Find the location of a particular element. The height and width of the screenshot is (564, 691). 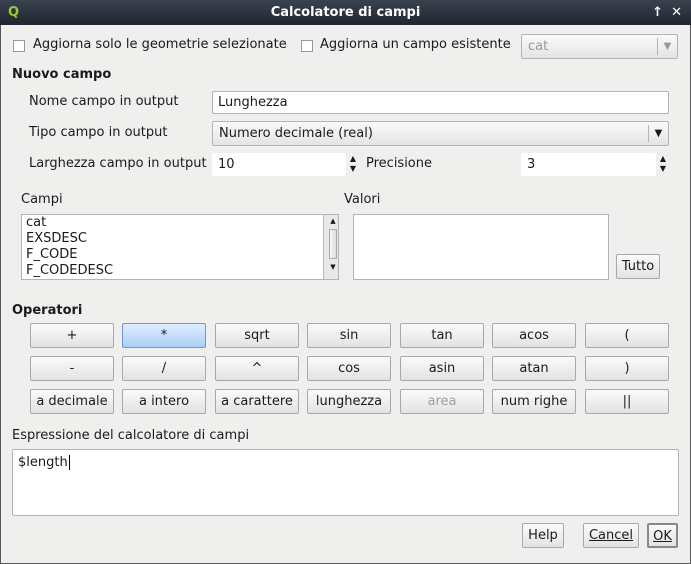

operator-button: ^ is located at coordinates (257, 368).